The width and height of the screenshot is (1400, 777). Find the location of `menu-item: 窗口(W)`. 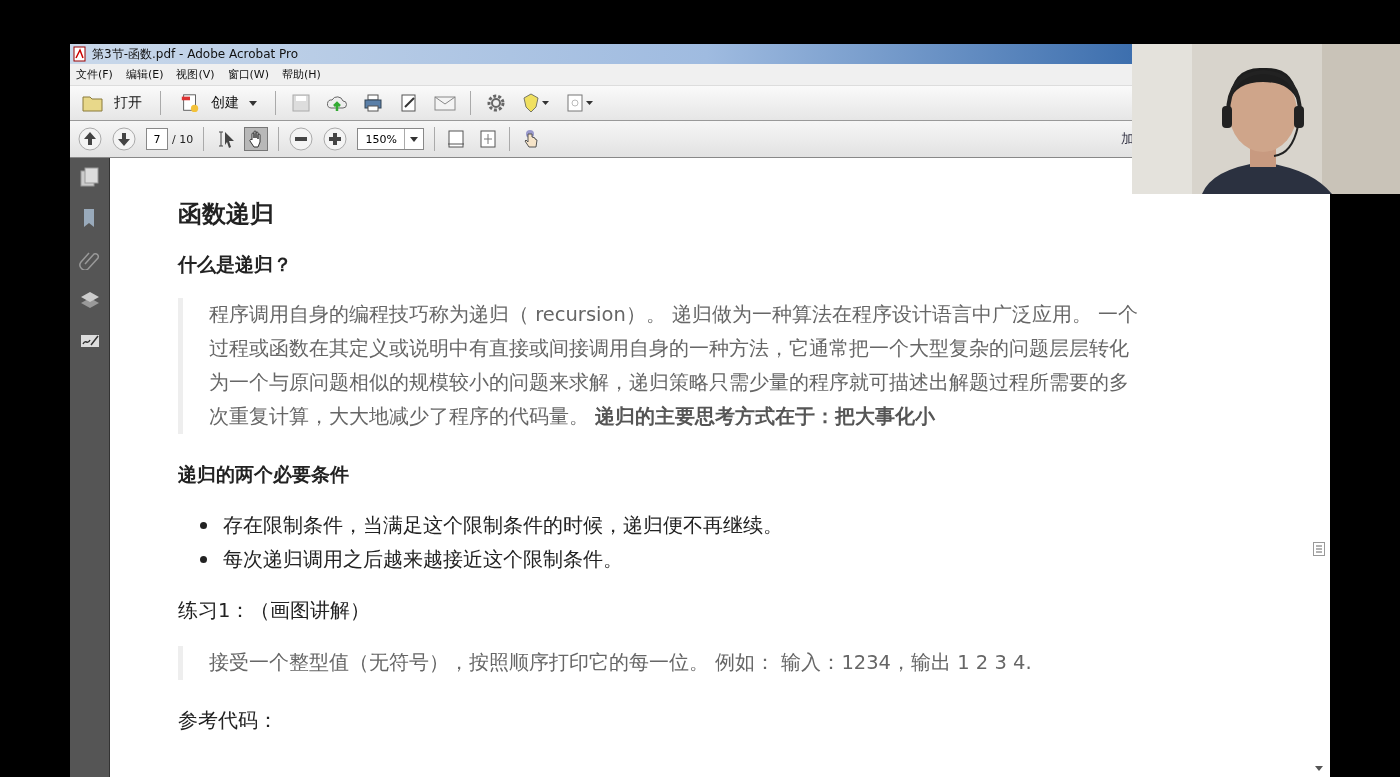

menu-item: 窗口(W) is located at coordinates (248, 74).